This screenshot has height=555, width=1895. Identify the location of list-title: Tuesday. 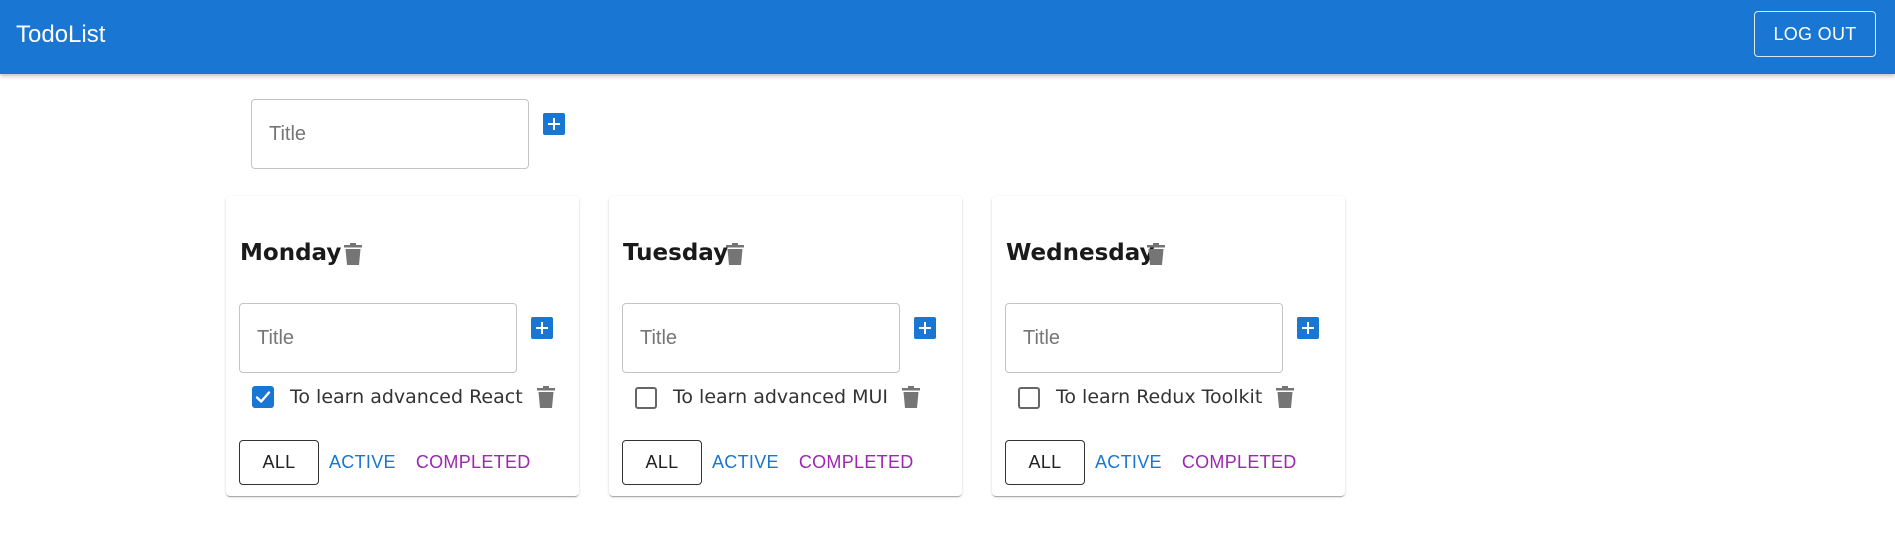
(676, 253).